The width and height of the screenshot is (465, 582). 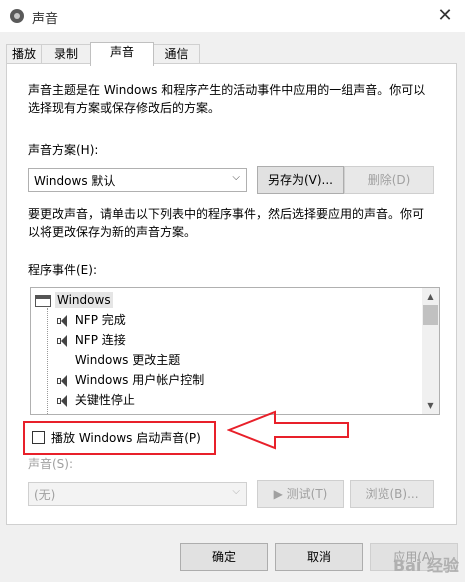 What do you see at coordinates (430, 296) in the screenshot?
I see `scroll-up-icon: ▲` at bounding box center [430, 296].